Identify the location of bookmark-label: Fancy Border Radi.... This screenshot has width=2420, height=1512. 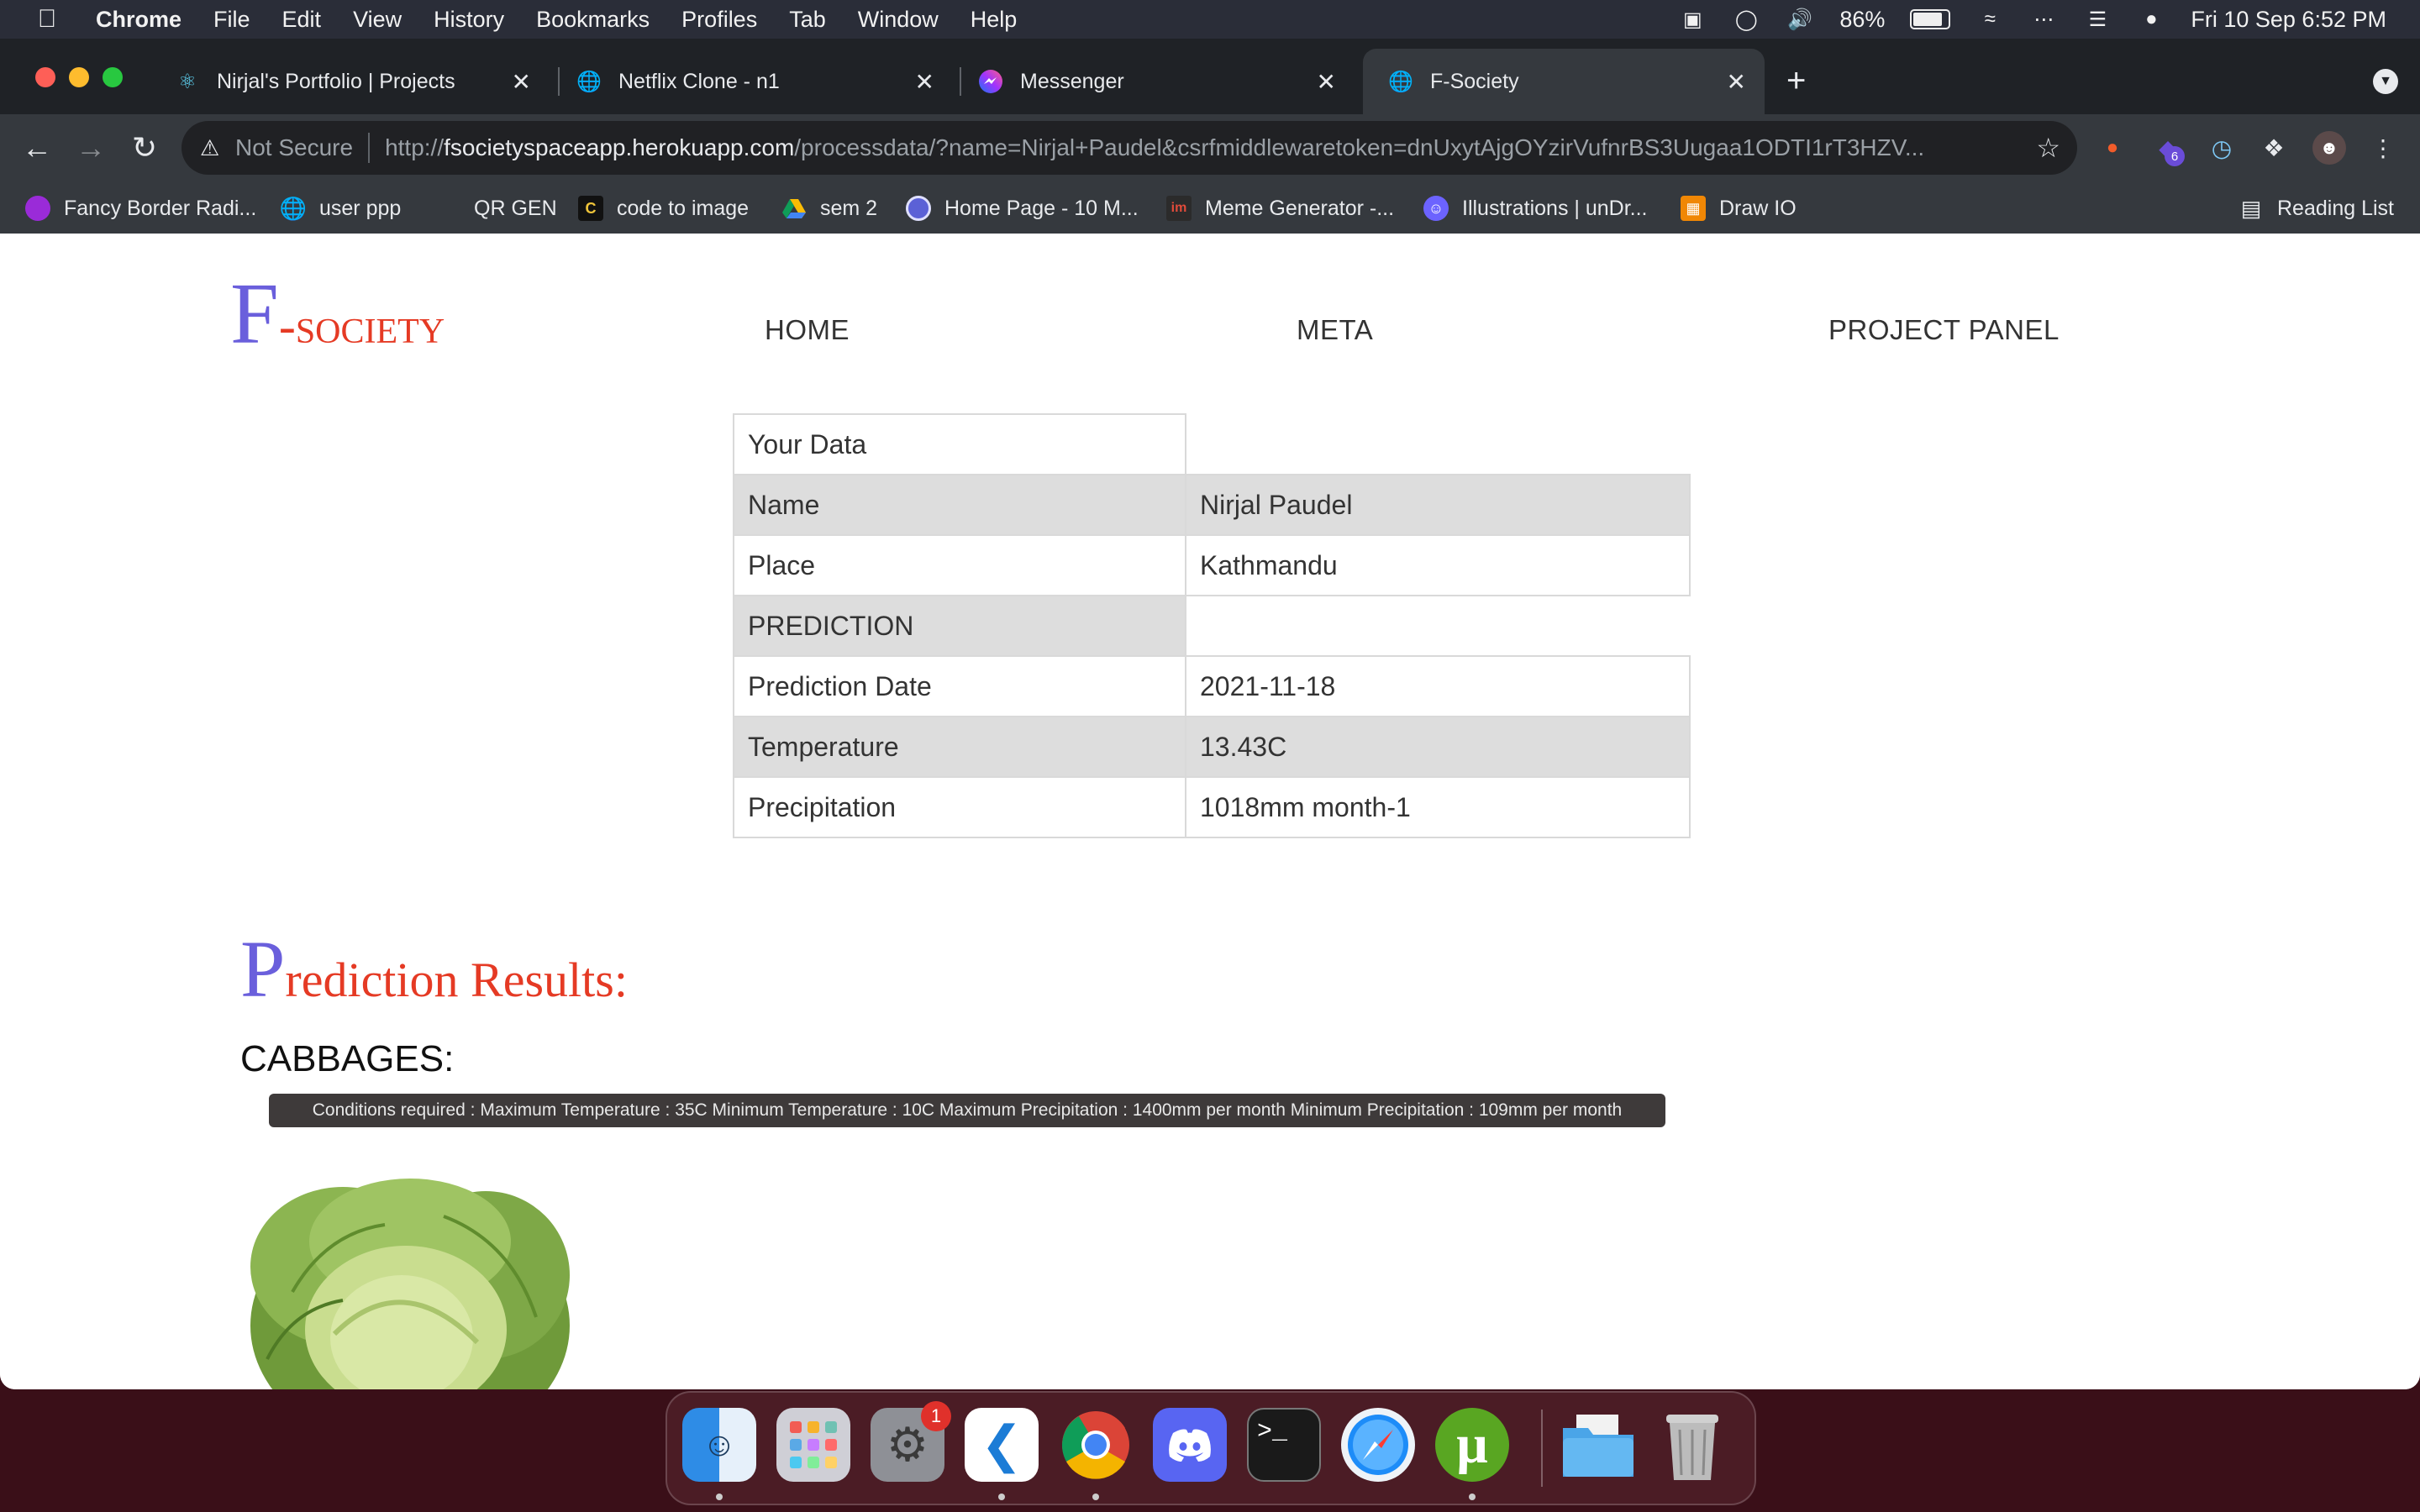
(161, 208).